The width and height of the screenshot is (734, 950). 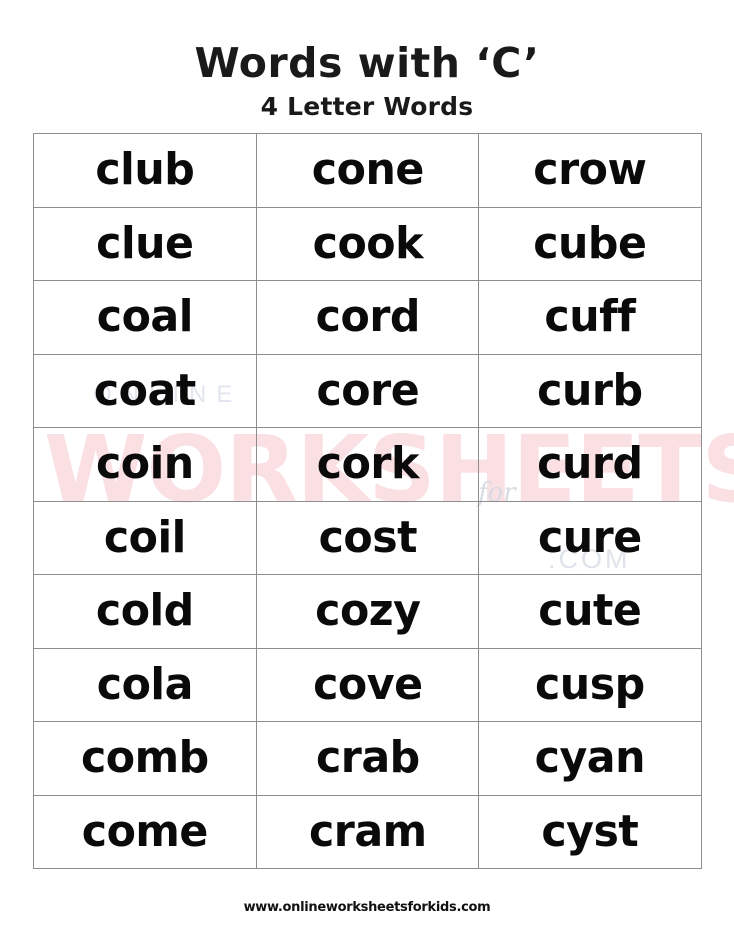 I want to click on table-row: cold cozy cute, so click(x=367, y=611).